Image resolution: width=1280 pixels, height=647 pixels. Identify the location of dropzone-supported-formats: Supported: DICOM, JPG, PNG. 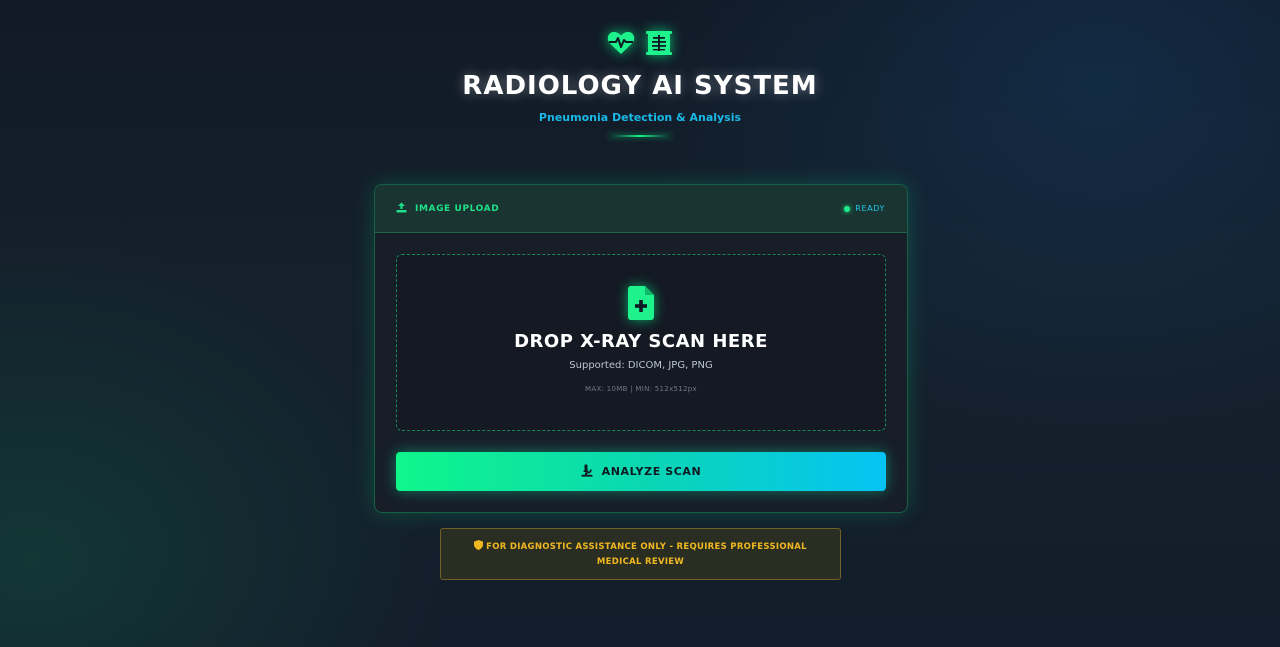
(641, 365).